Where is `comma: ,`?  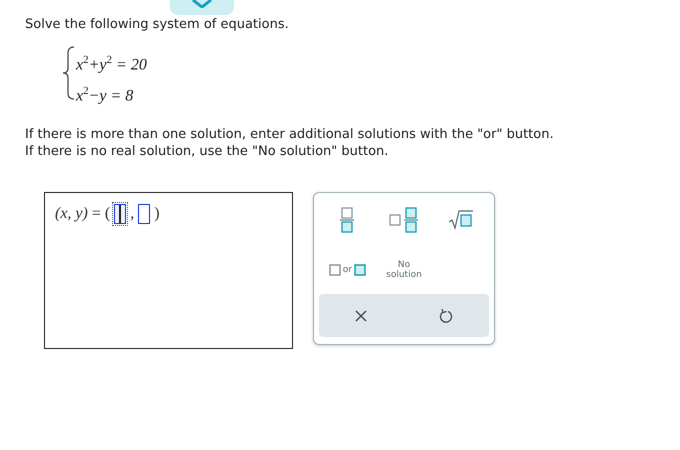
comma: , is located at coordinates (132, 214).